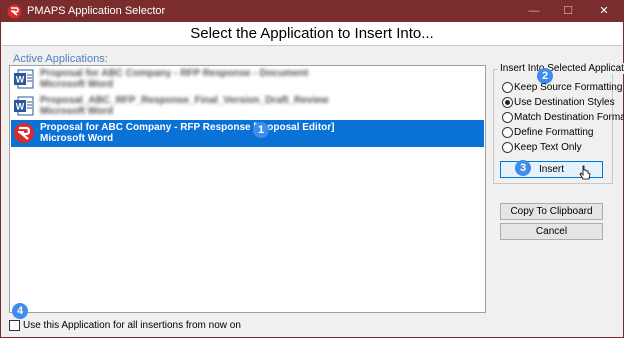  Describe the element at coordinates (554, 132) in the screenshot. I see `radio-label: Define Formatting` at that location.